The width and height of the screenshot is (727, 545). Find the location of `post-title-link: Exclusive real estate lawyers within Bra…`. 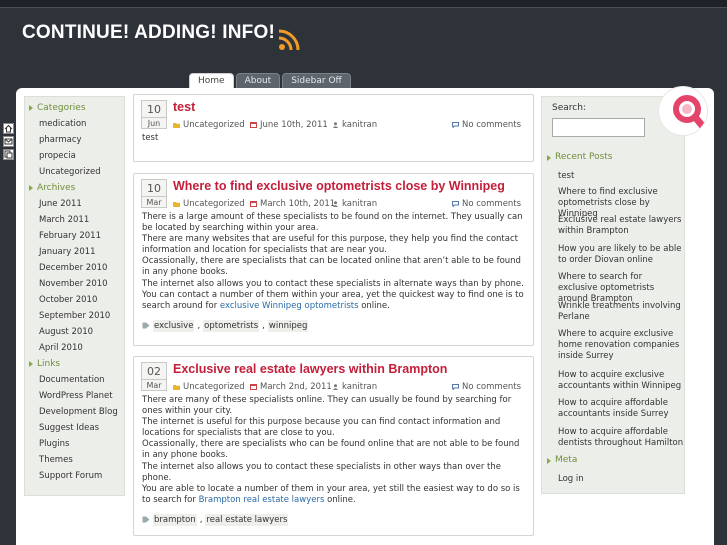

post-title-link: Exclusive real estate lawyers within Bra… is located at coordinates (310, 369).